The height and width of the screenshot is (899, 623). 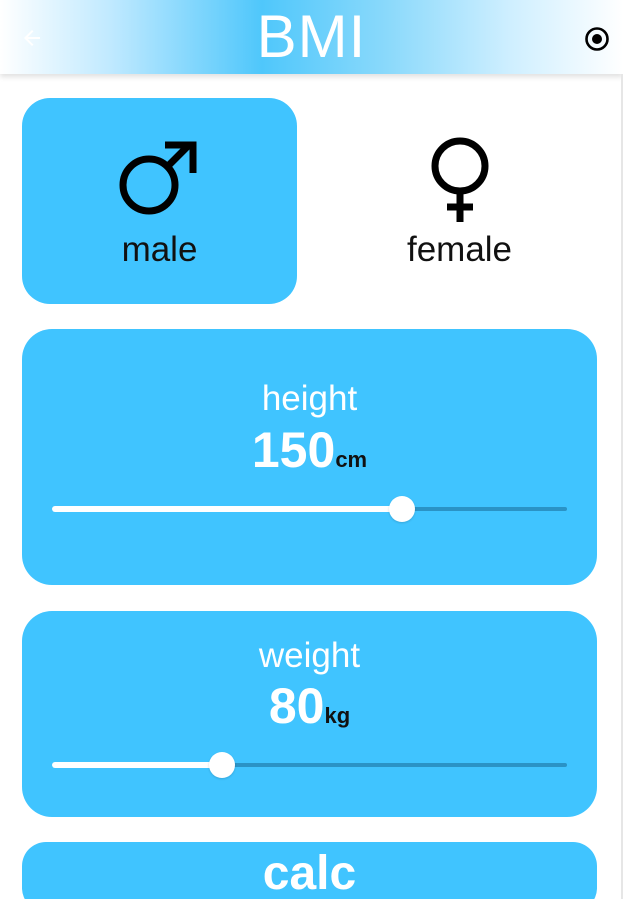 I want to click on gender-option-male: male, so click(x=159, y=201).